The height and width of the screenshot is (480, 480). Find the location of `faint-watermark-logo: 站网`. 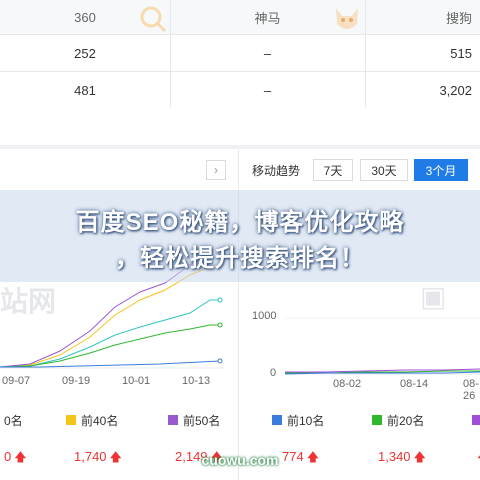

faint-watermark-logo: 站网 is located at coordinates (28, 301).